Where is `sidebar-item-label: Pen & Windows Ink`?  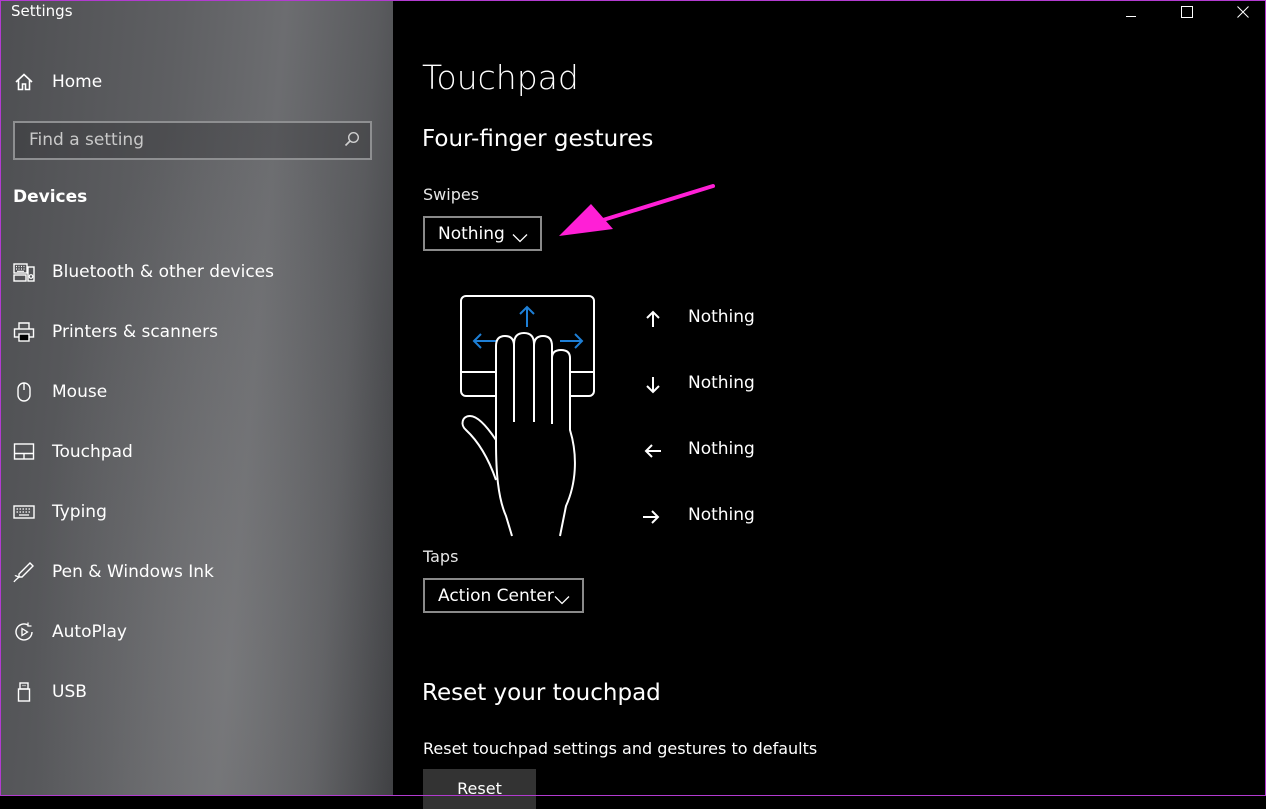
sidebar-item-label: Pen & Windows Ink is located at coordinates (133, 572).